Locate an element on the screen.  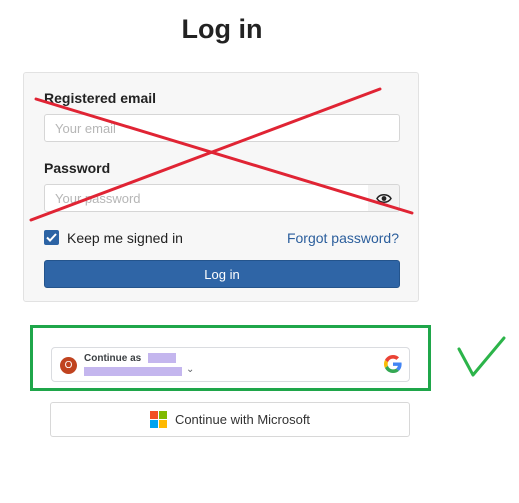
password-input is located at coordinates (206, 198).